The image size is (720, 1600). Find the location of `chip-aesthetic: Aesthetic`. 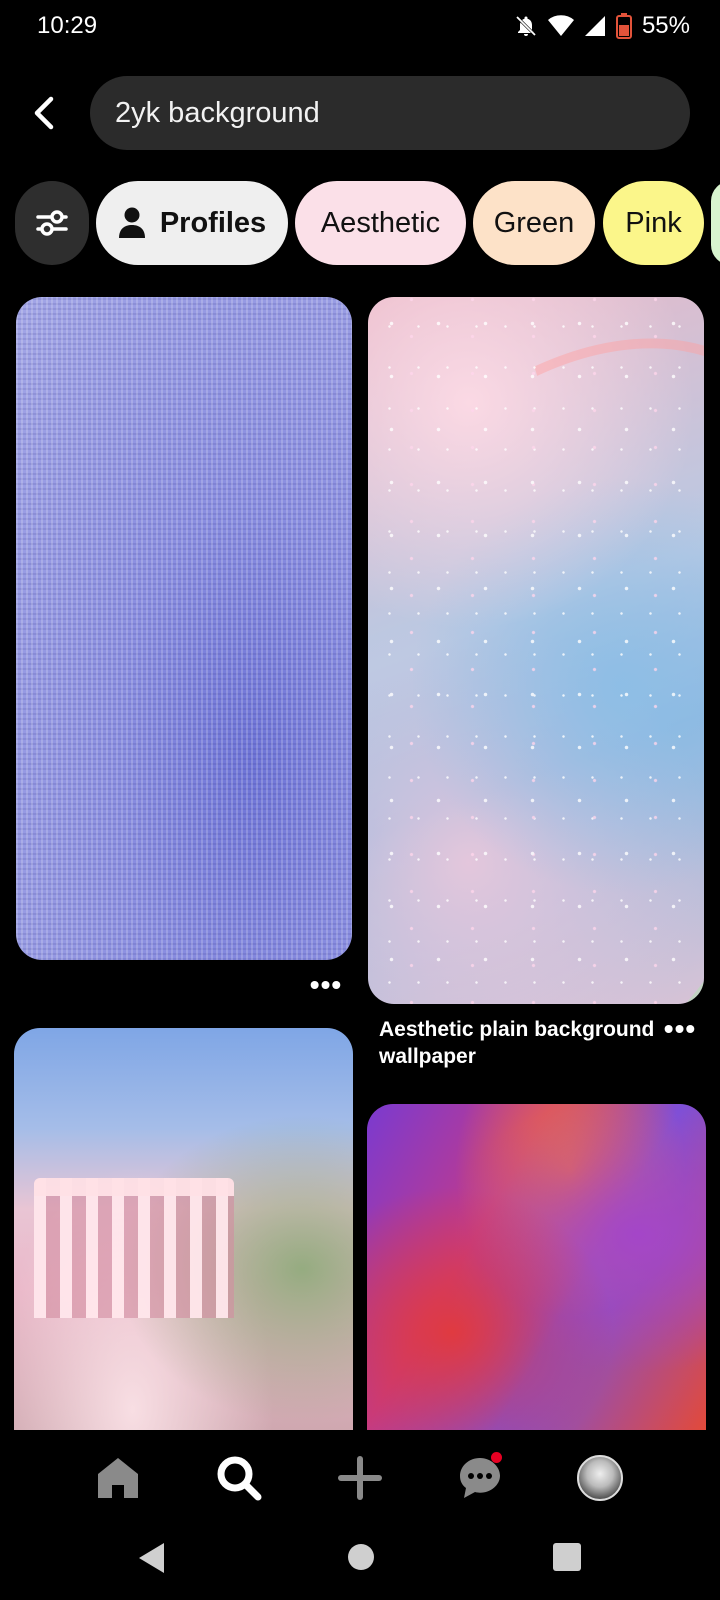

chip-aesthetic: Aesthetic is located at coordinates (380, 223).